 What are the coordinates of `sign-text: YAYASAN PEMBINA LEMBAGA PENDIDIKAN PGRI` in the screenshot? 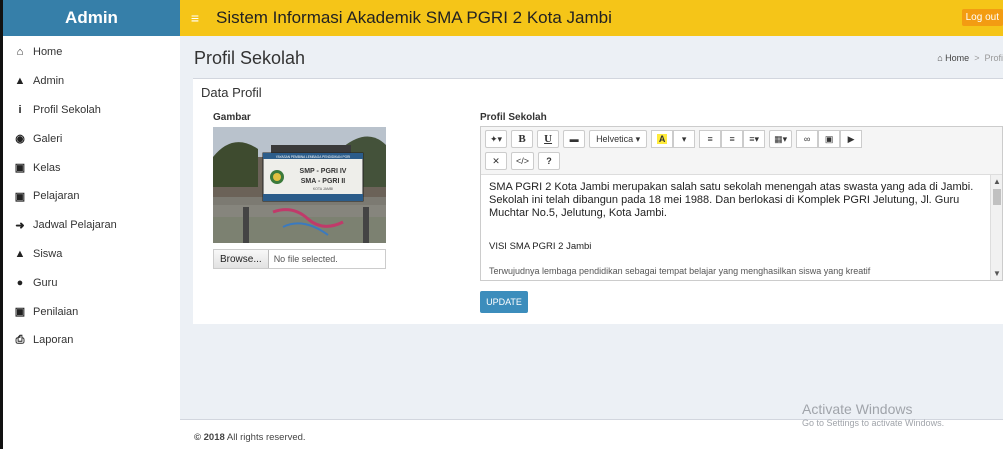 It's located at (313, 157).